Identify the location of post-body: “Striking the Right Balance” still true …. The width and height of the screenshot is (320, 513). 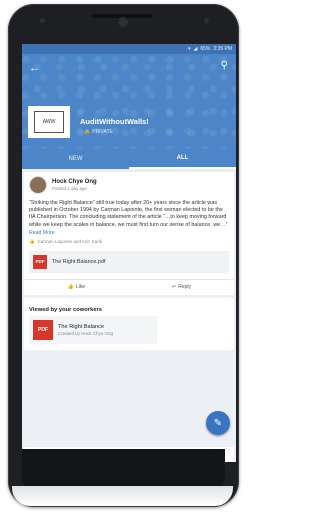
(128, 214).